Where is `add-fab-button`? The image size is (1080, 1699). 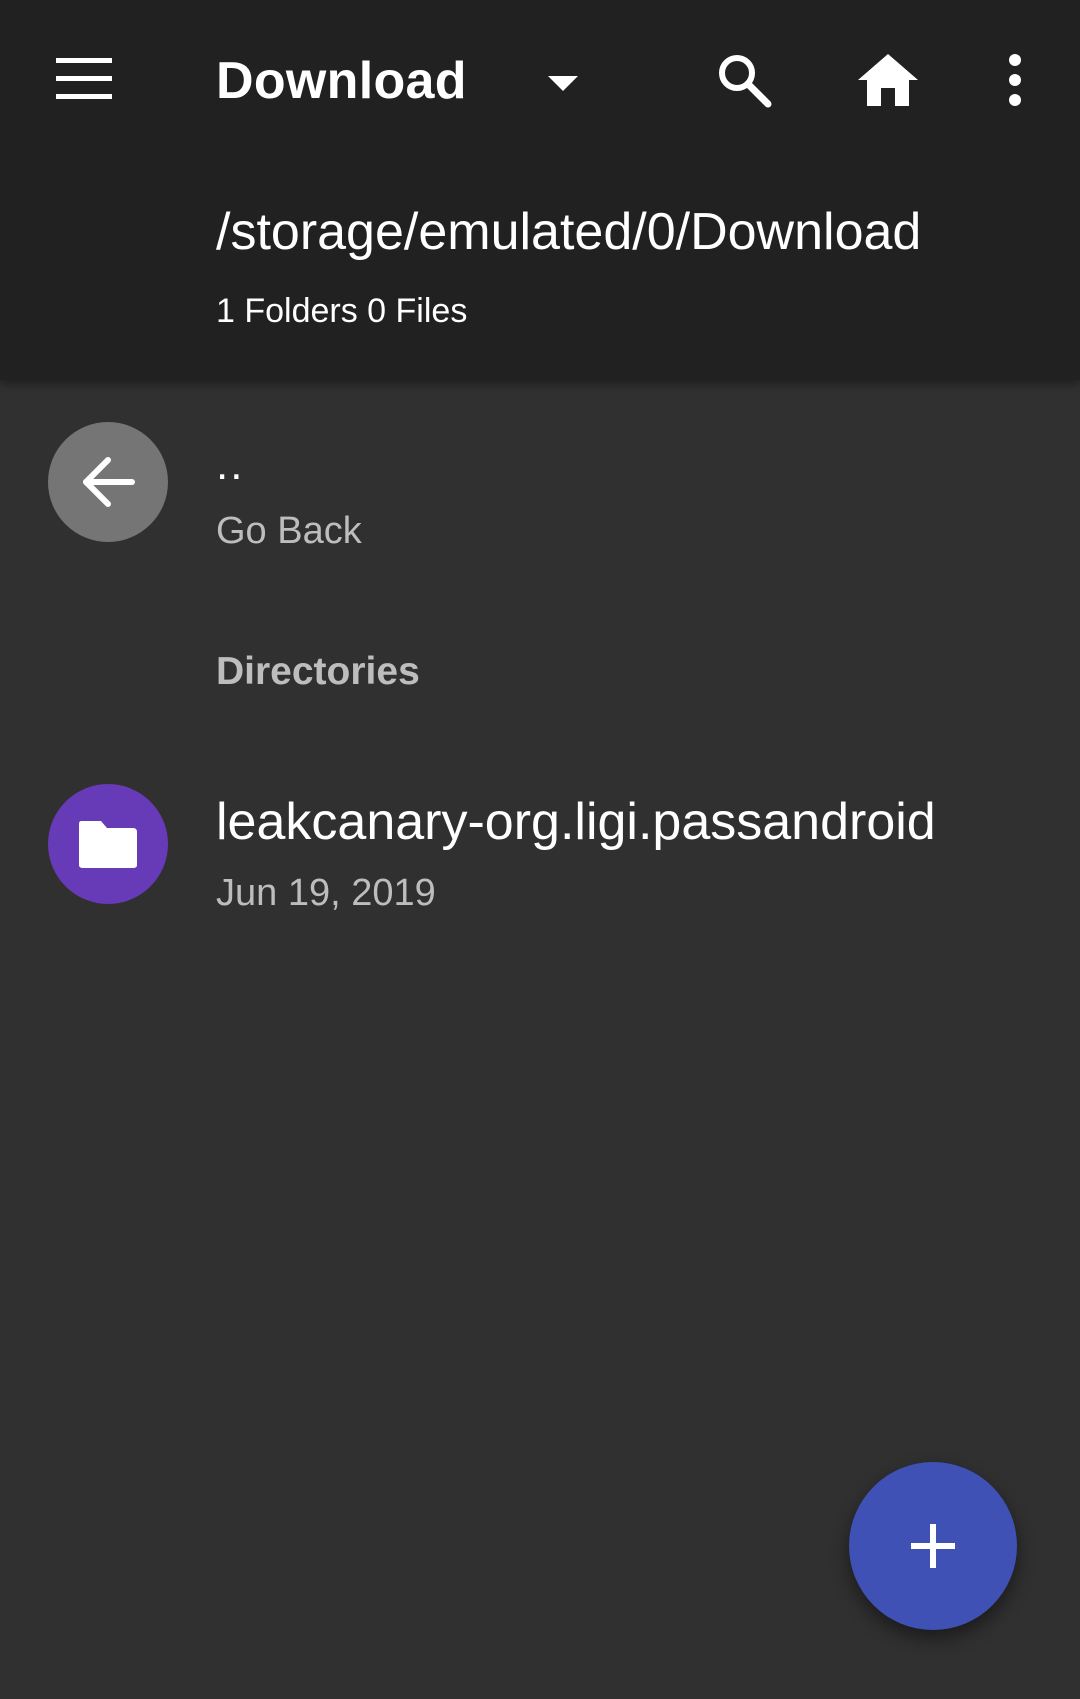
add-fab-button is located at coordinates (933, 1546).